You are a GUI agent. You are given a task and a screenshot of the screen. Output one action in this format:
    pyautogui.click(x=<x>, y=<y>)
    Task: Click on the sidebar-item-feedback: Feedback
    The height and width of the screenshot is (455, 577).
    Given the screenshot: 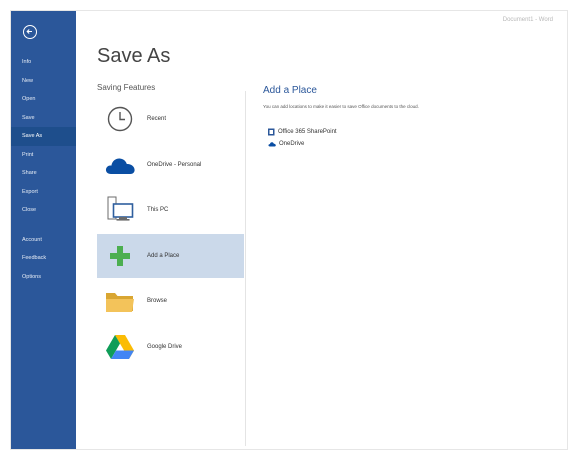 What is the action you would take?
    pyautogui.click(x=43, y=258)
    